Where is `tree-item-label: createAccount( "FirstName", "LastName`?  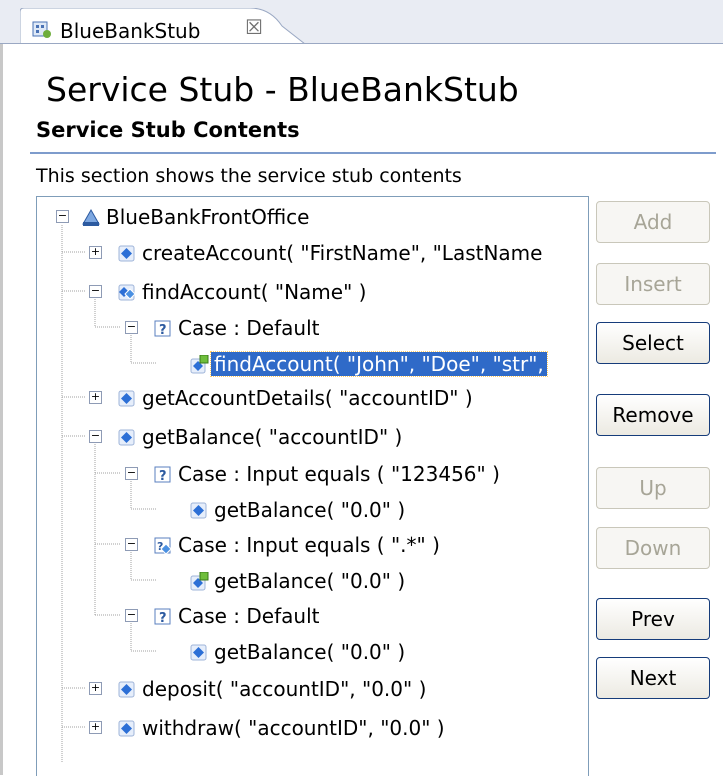 tree-item-label: createAccount( "FirstName", "LastName is located at coordinates (342, 253).